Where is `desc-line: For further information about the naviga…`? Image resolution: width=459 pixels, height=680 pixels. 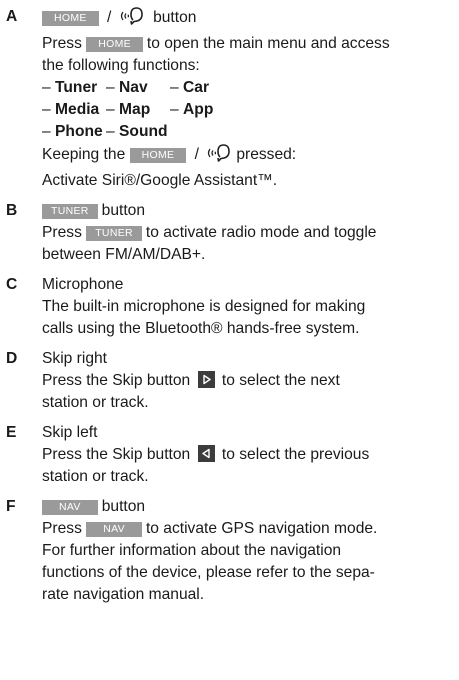 desc-line: For further information about the naviga… is located at coordinates (192, 550).